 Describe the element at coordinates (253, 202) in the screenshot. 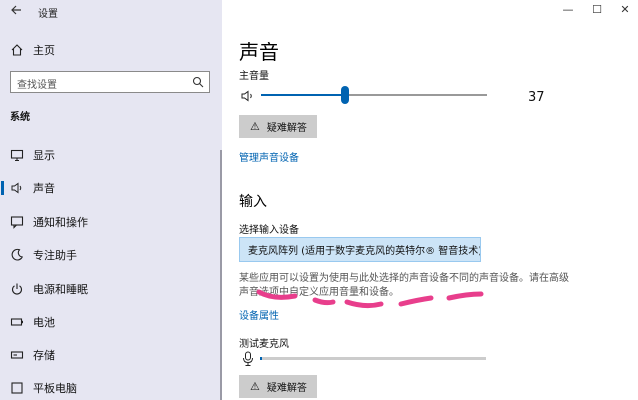

I see `input-section-title: 输入` at that location.